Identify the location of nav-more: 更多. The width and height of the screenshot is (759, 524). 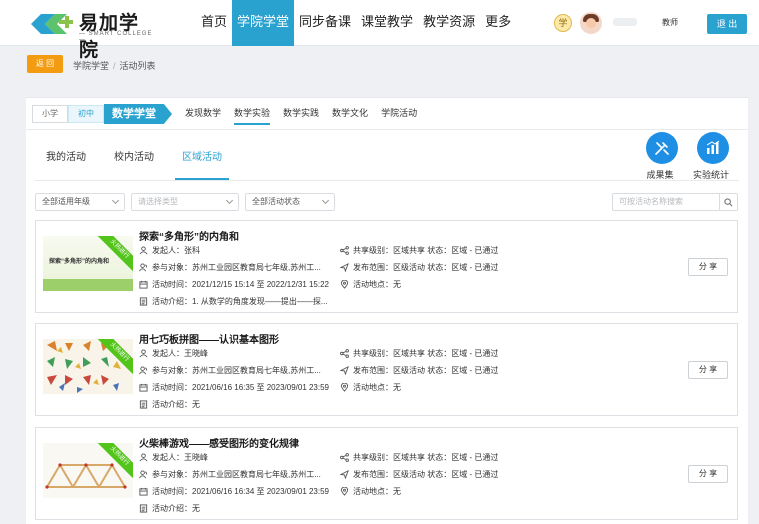
(498, 23).